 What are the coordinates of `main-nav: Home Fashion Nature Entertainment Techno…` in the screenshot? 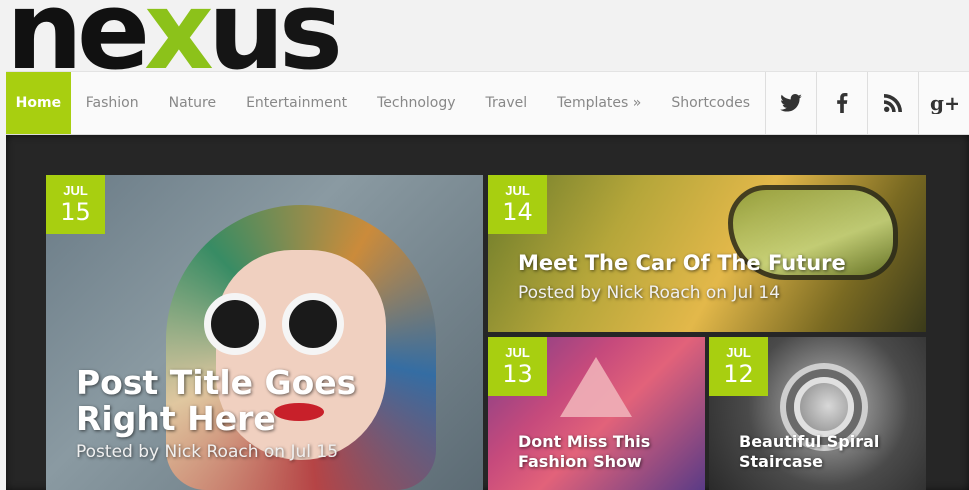 It's located at (487, 103).